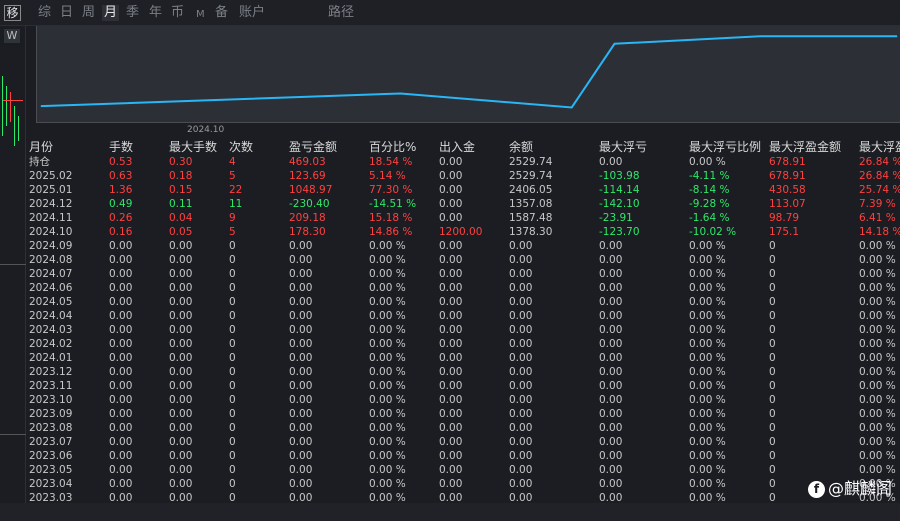  What do you see at coordinates (879, 232) in the screenshot?
I see `table-cell: 14.18 %` at bounding box center [879, 232].